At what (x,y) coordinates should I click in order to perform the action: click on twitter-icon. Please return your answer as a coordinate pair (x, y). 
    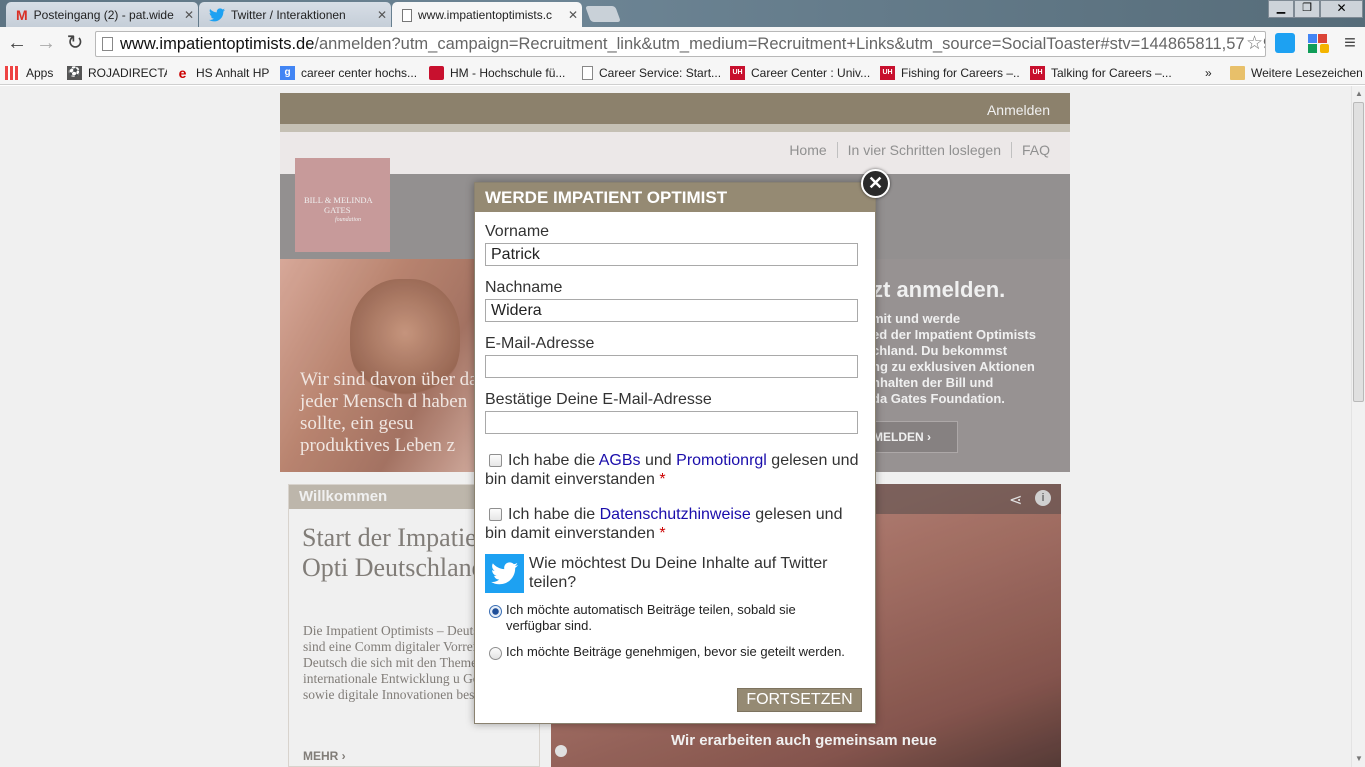
    Looking at the image, I should click on (217, 14).